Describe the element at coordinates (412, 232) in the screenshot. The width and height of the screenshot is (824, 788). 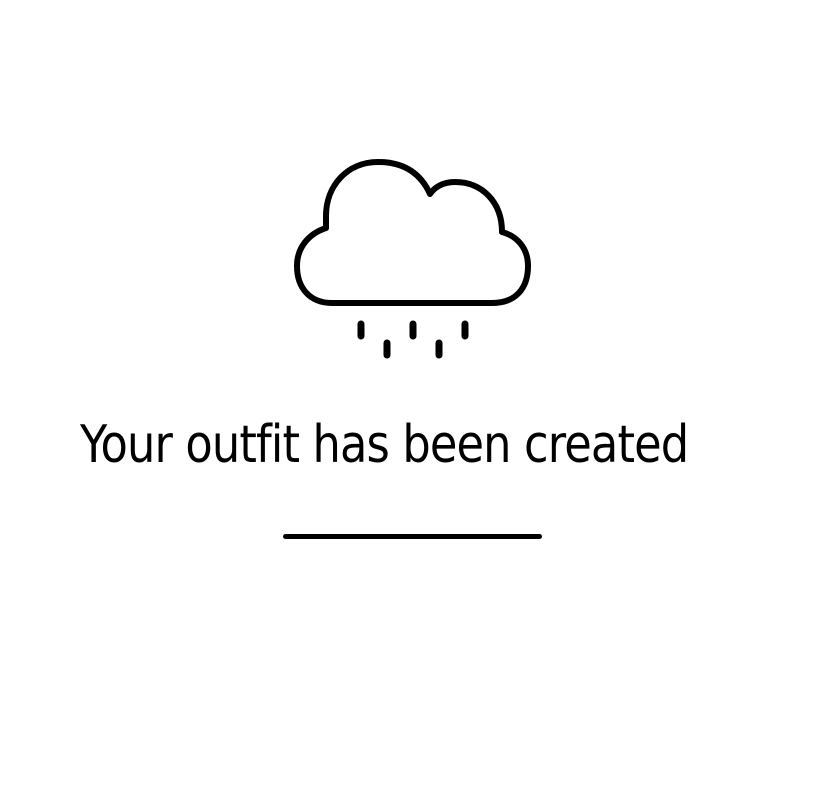
I see `cloud-outline` at that location.